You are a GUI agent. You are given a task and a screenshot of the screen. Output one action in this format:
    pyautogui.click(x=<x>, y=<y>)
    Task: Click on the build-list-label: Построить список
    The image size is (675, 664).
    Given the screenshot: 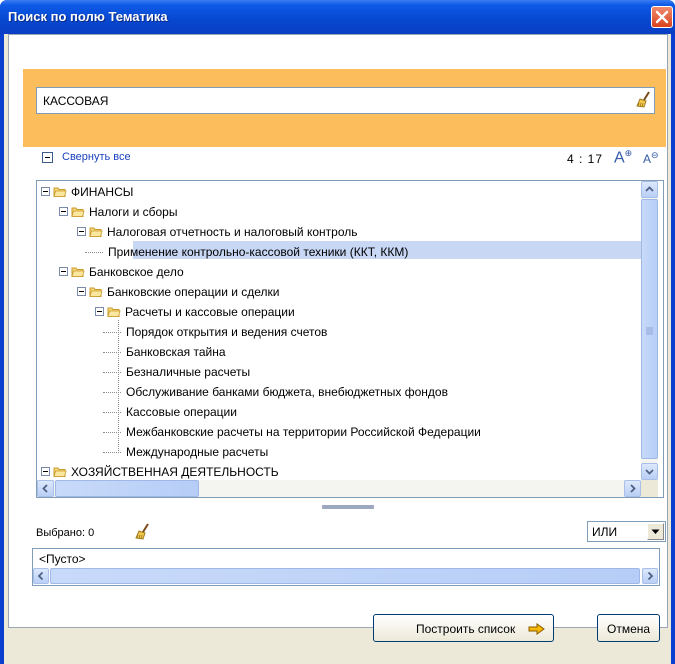 What is the action you would take?
    pyautogui.click(x=466, y=629)
    